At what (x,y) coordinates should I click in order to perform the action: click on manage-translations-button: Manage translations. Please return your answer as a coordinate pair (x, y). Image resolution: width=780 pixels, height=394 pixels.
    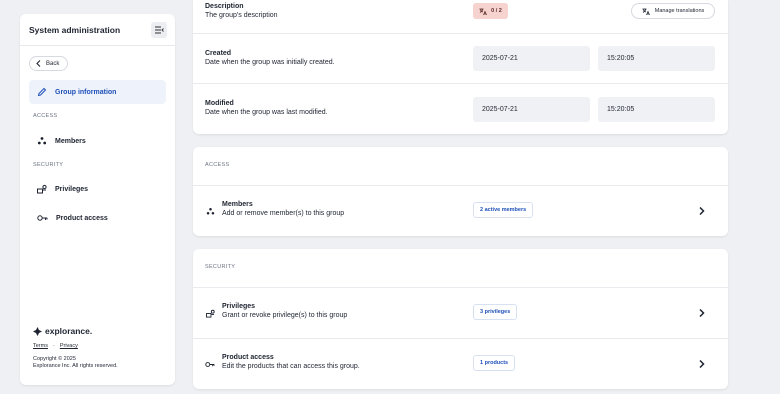
    Looking at the image, I should click on (673, 11).